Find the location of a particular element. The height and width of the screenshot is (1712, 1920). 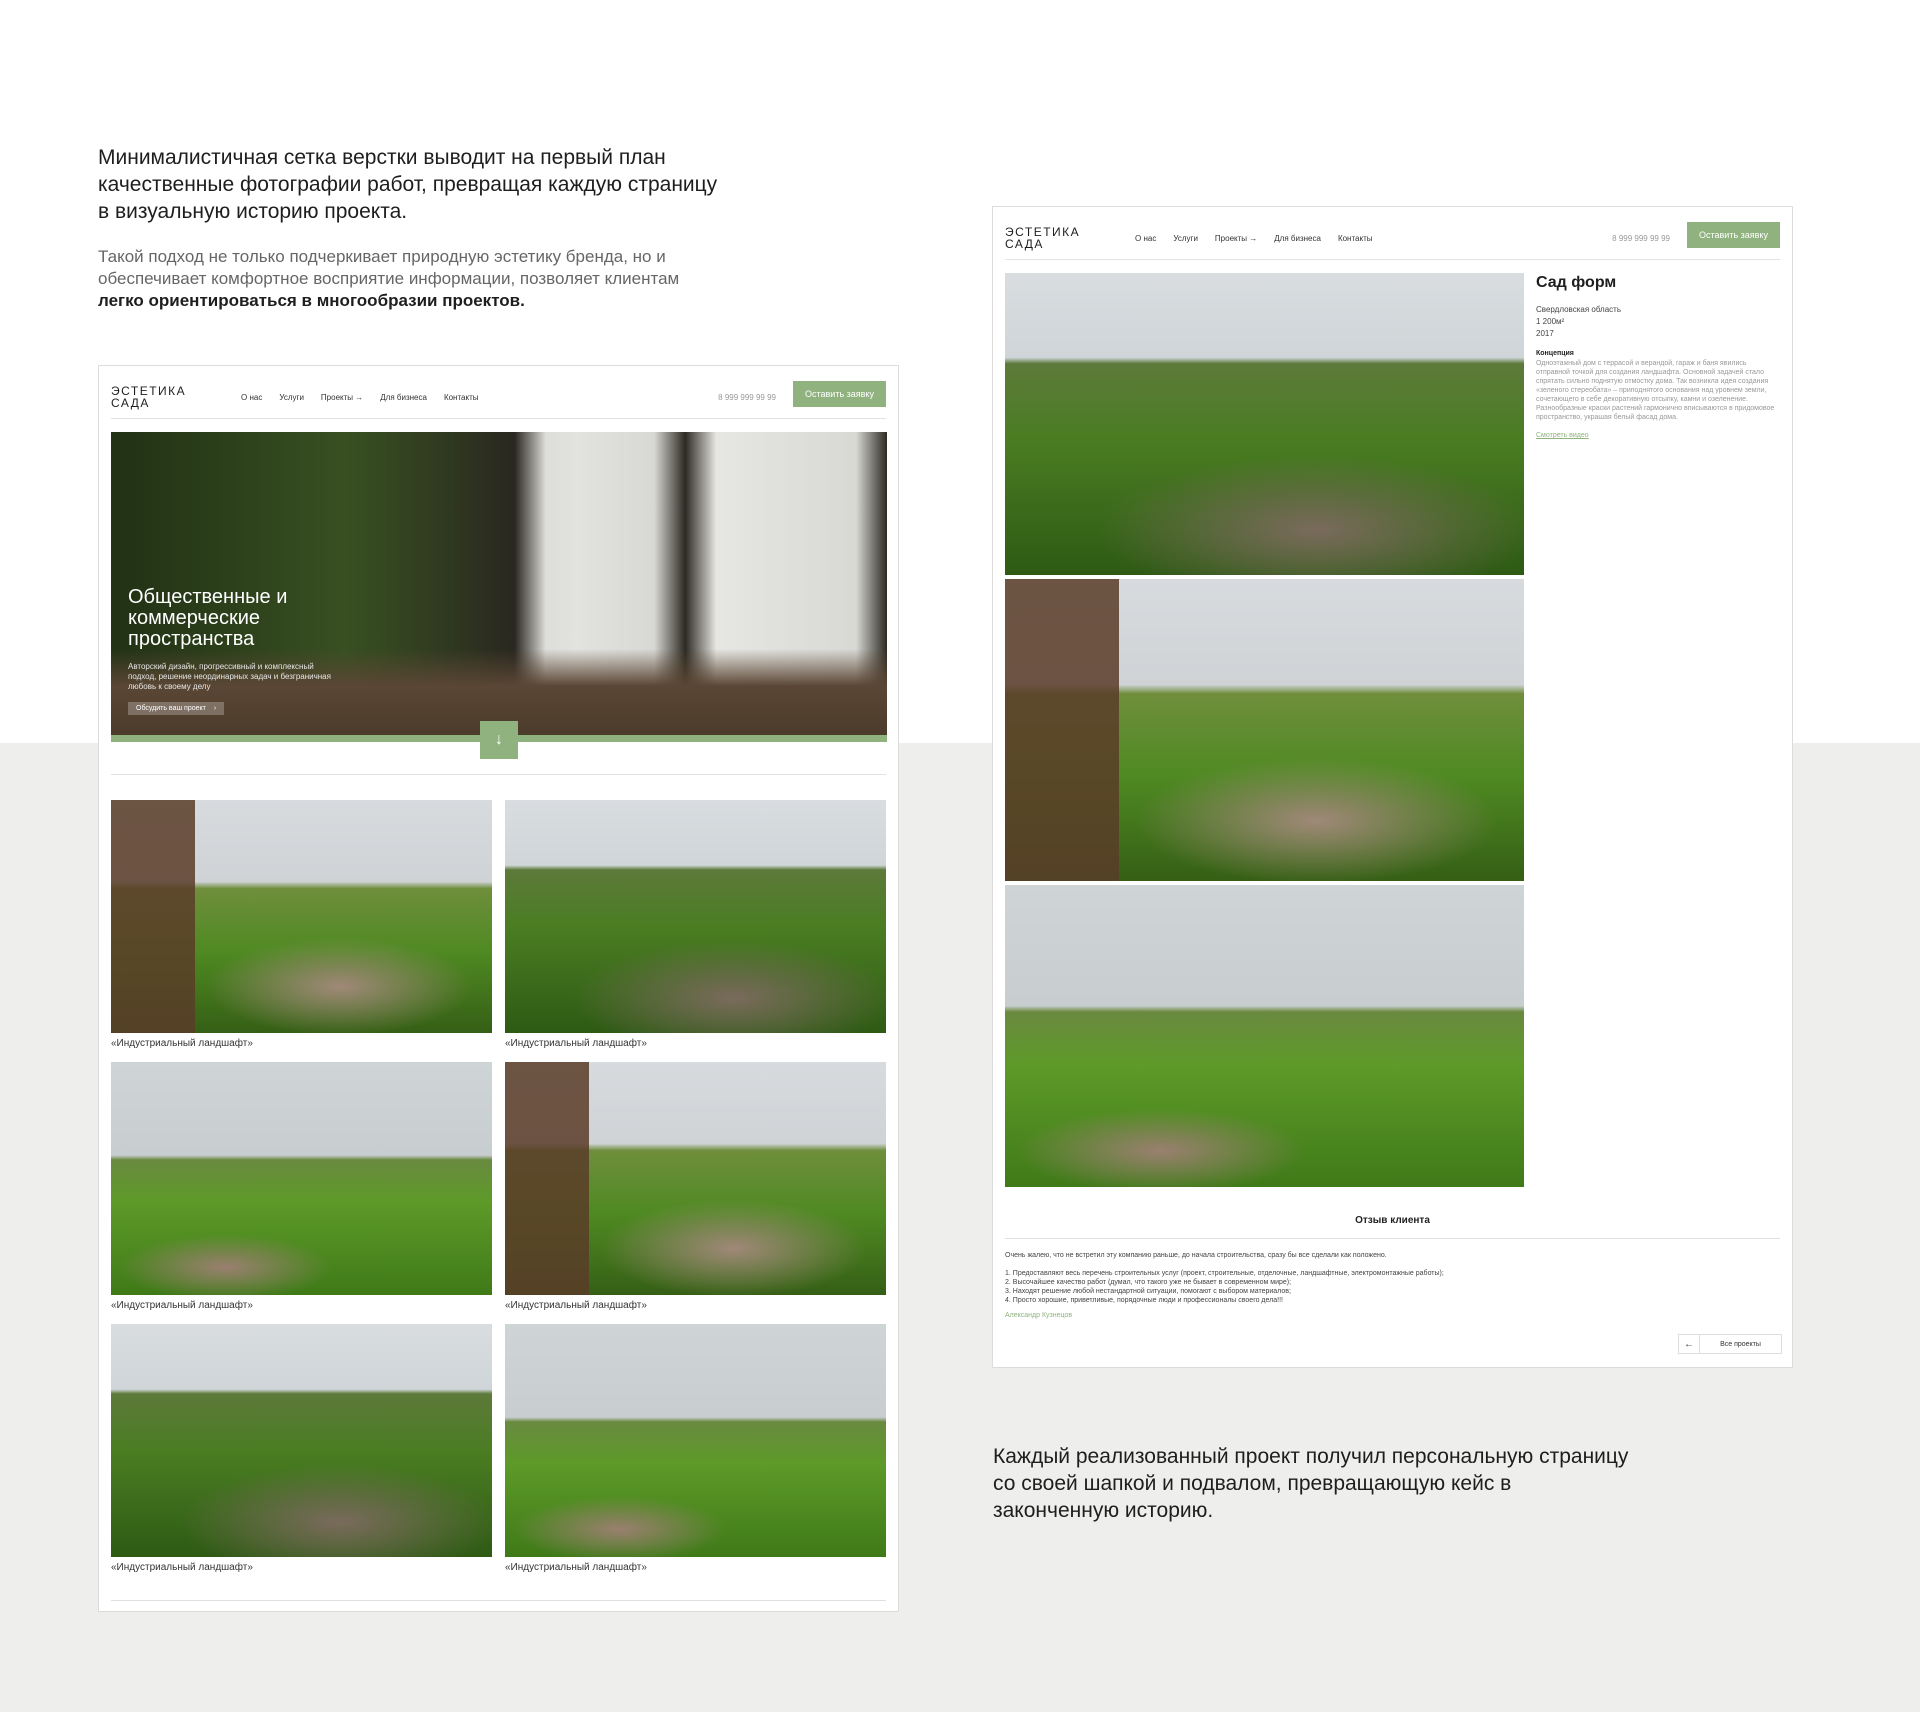

concept-heading: Концепция is located at coordinates (1555, 353).